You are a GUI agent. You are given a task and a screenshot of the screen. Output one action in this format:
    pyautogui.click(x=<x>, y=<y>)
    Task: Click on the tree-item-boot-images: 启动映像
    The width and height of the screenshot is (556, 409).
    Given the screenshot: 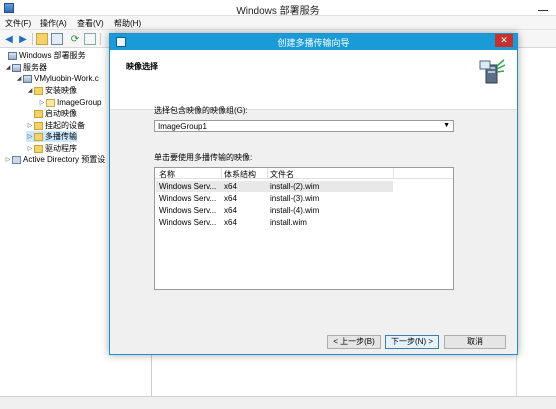 What is the action you would take?
    pyautogui.click(x=51, y=113)
    